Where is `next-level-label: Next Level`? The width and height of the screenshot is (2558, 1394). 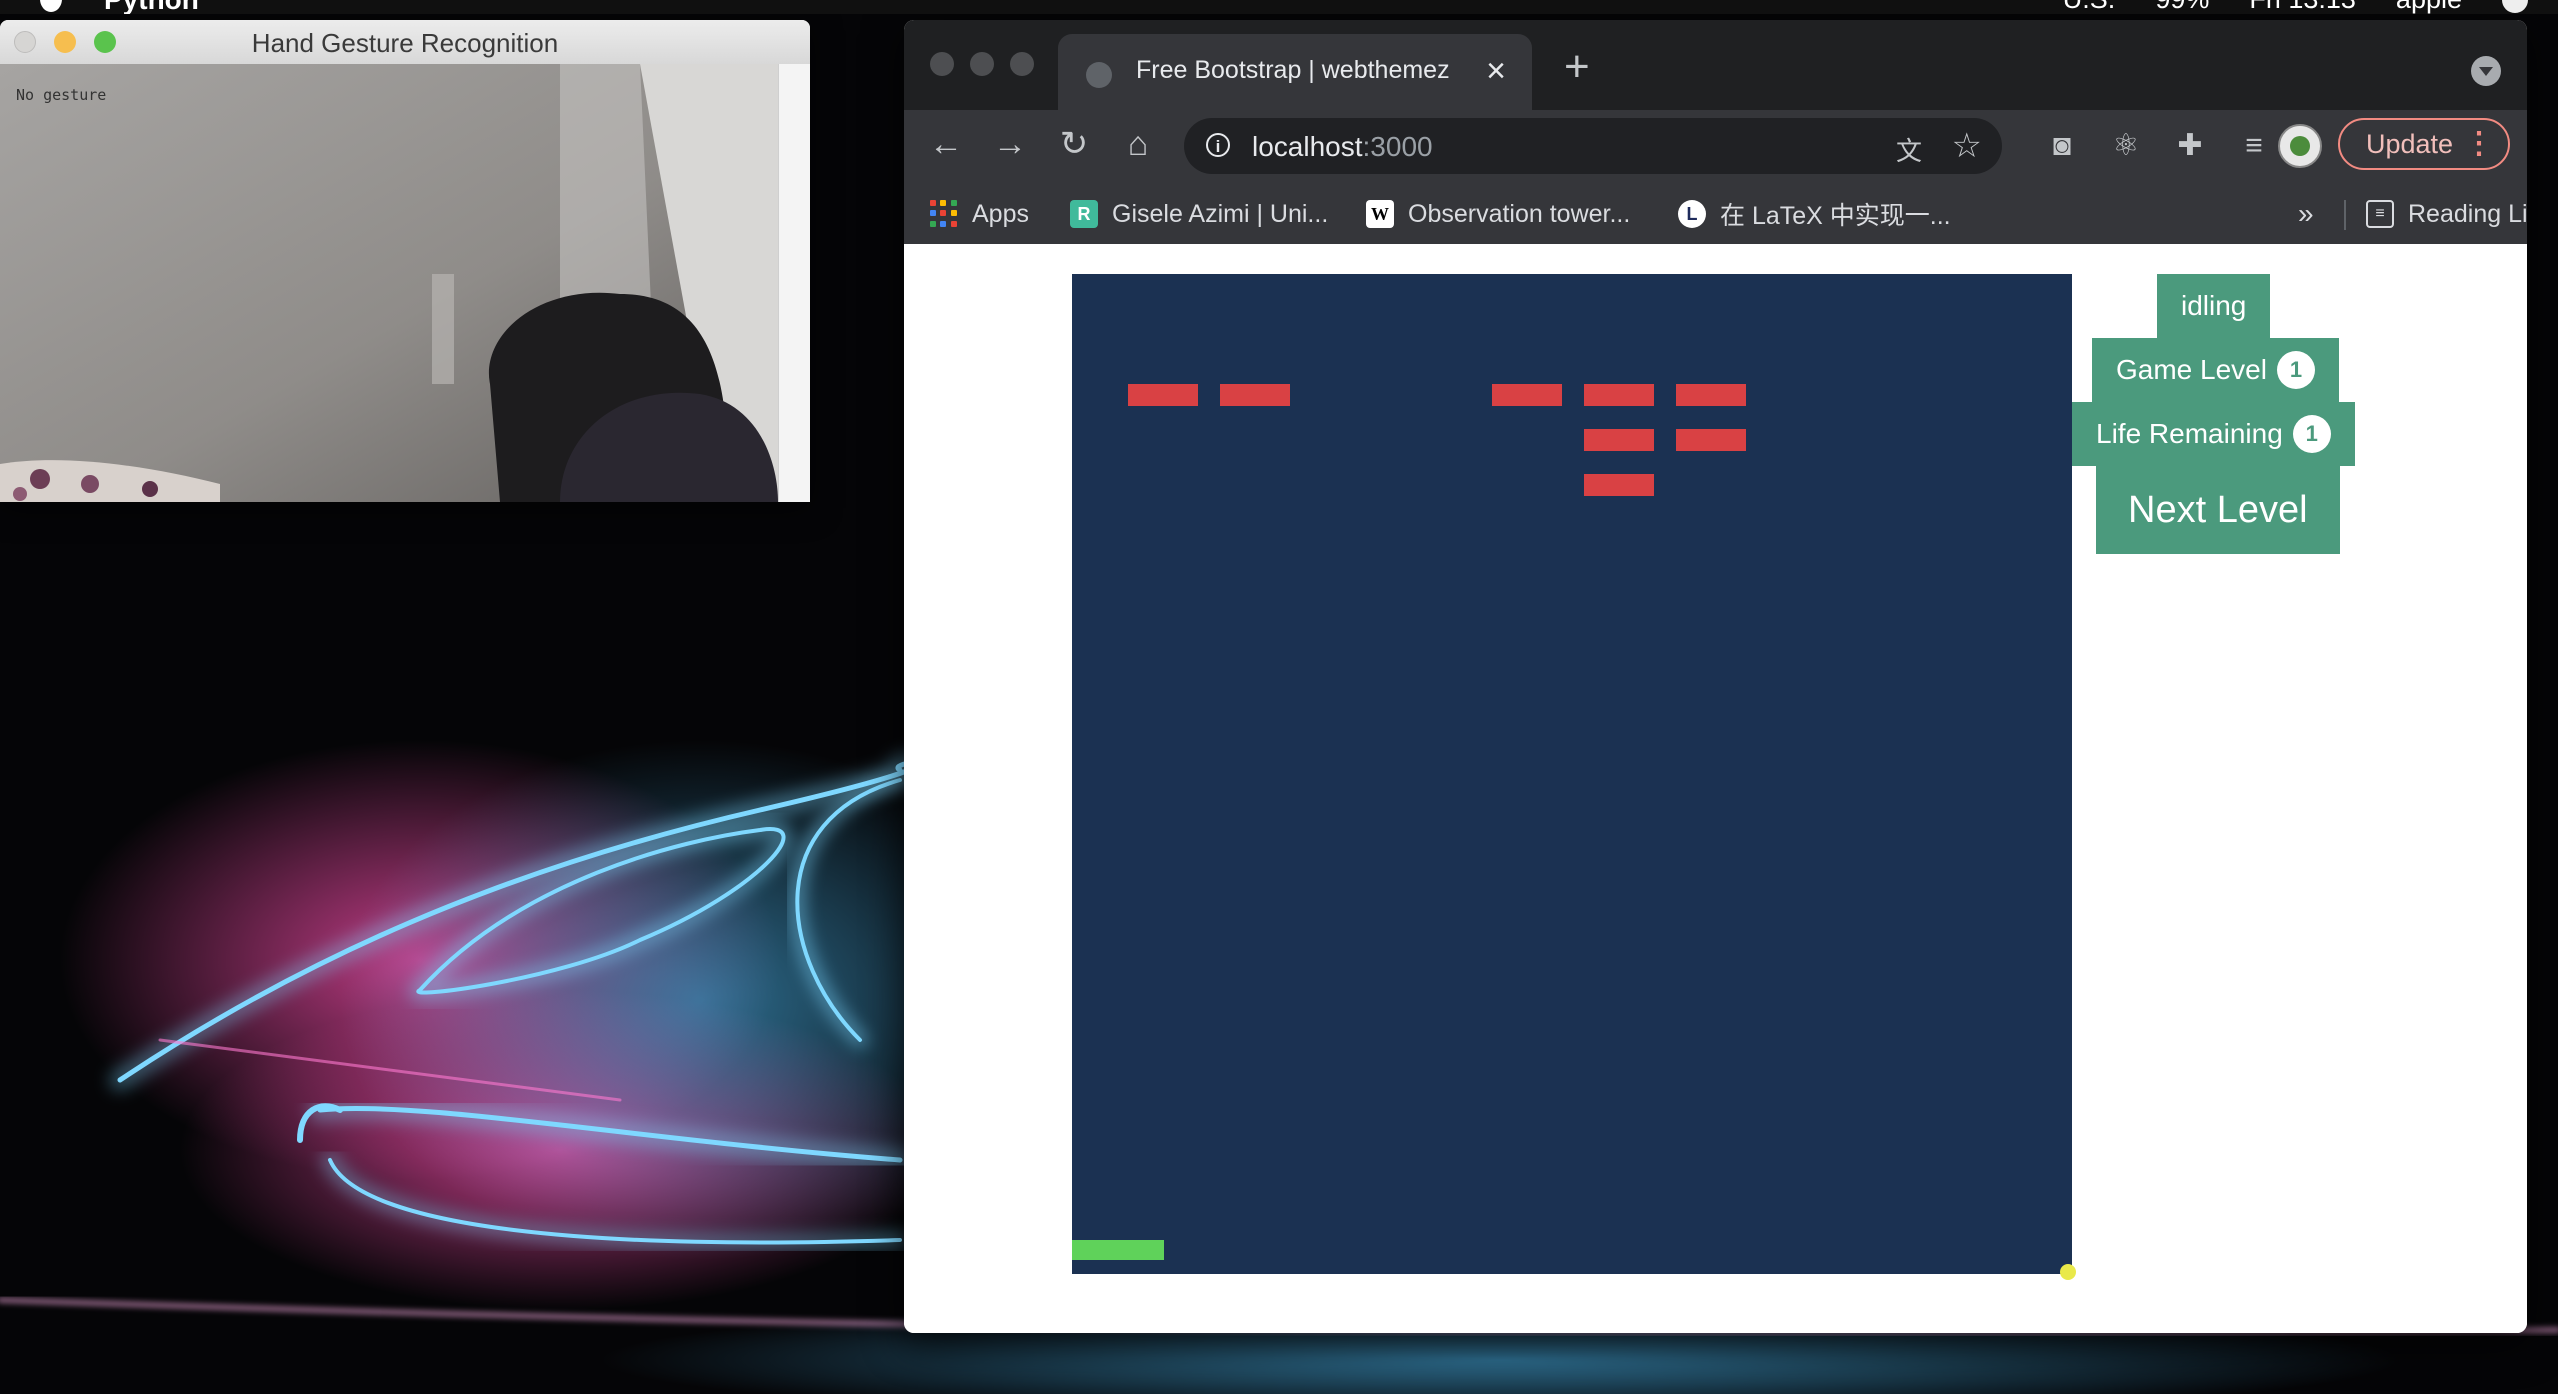 next-level-label: Next Level is located at coordinates (2218, 509).